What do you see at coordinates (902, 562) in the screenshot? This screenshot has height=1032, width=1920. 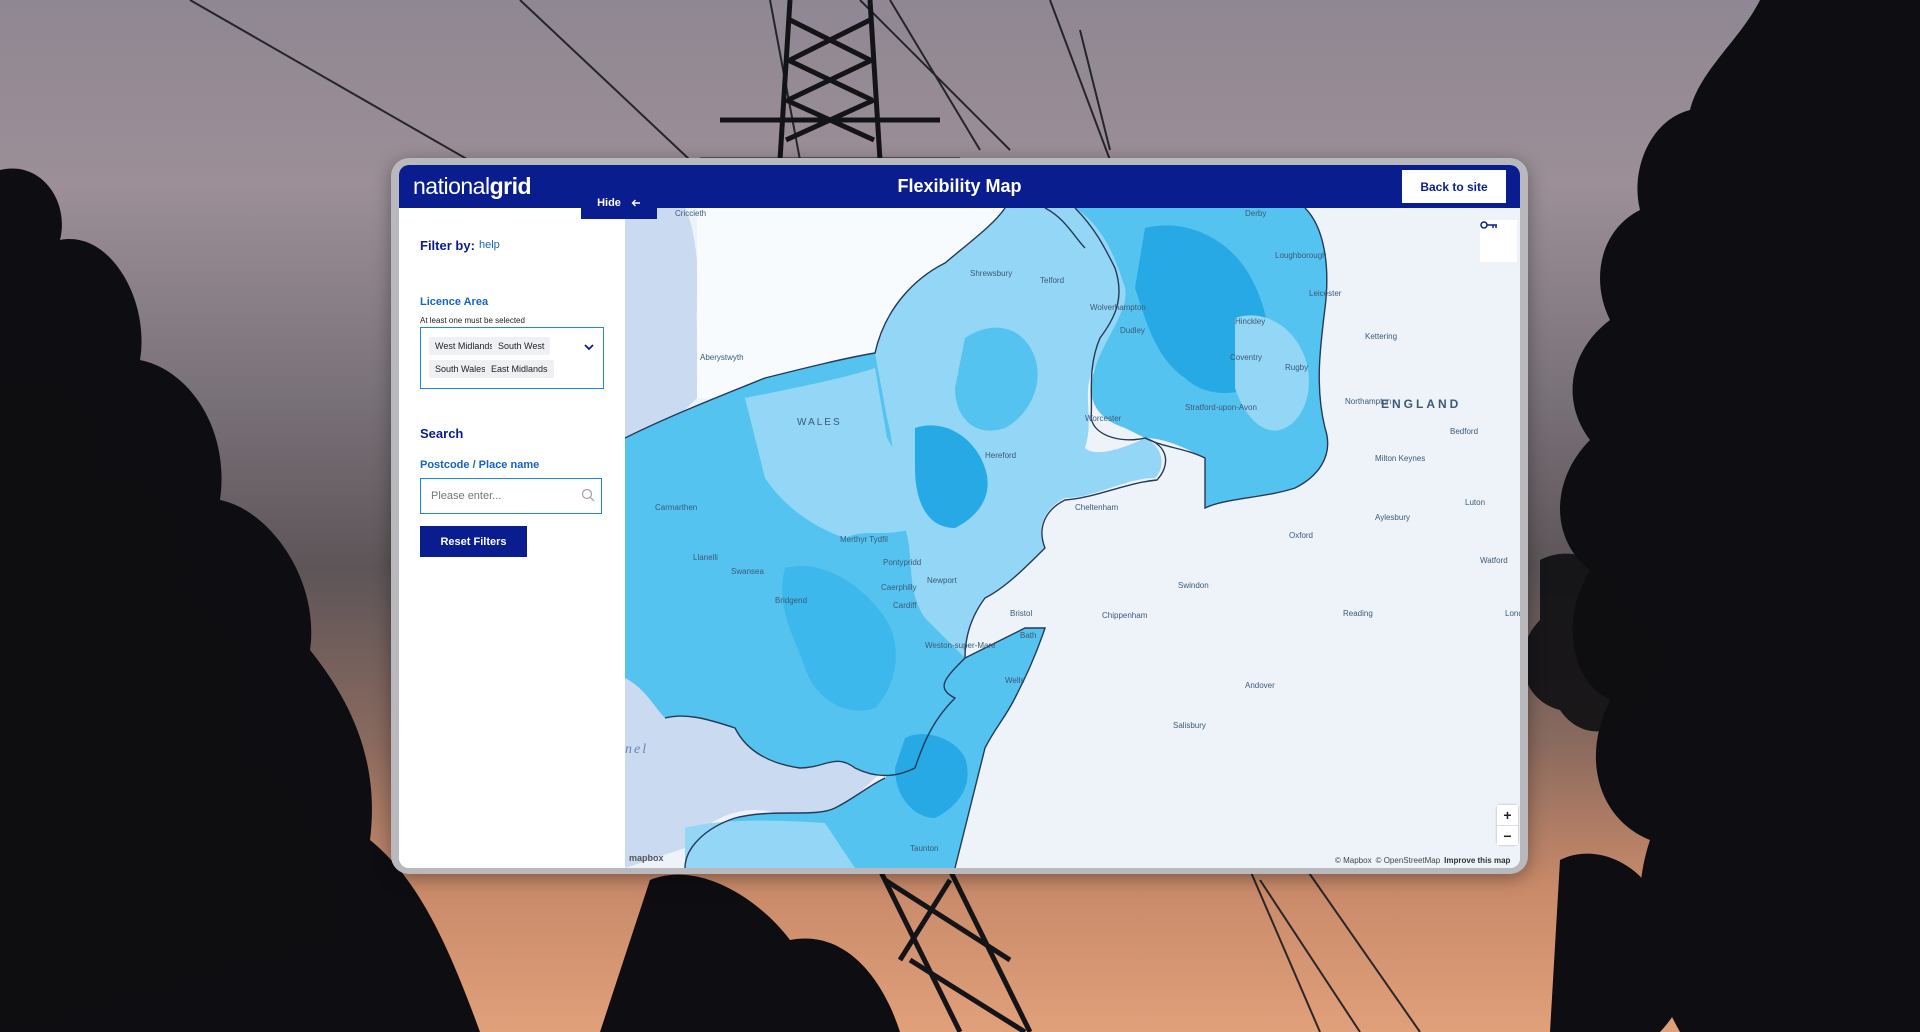 I see `map-place-27: Pontypridd` at bounding box center [902, 562].